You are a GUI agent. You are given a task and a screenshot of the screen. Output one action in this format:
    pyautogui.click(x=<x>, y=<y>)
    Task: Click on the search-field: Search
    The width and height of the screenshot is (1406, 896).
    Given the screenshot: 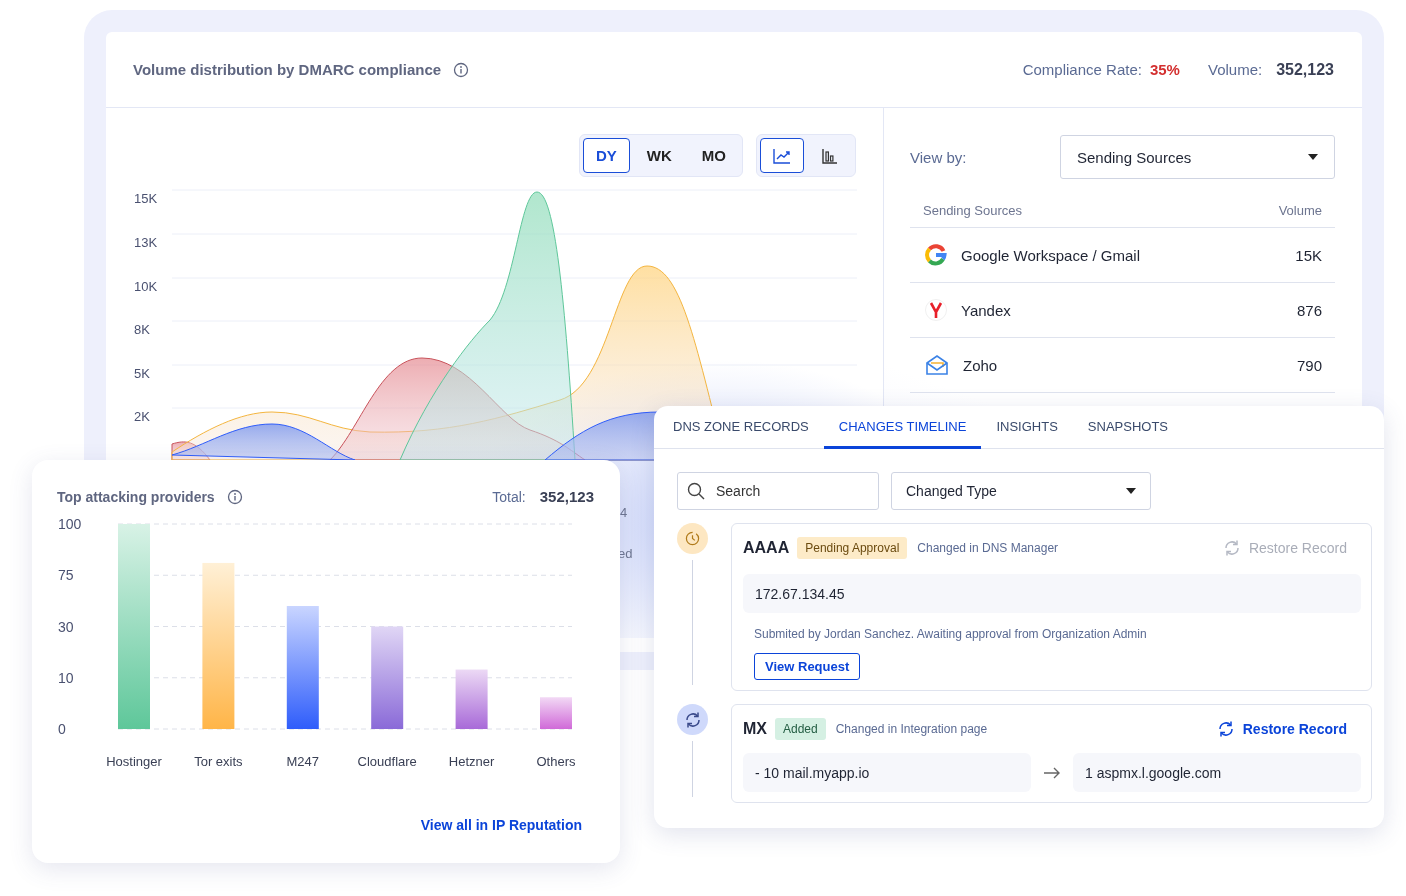 What is the action you would take?
    pyautogui.click(x=778, y=491)
    